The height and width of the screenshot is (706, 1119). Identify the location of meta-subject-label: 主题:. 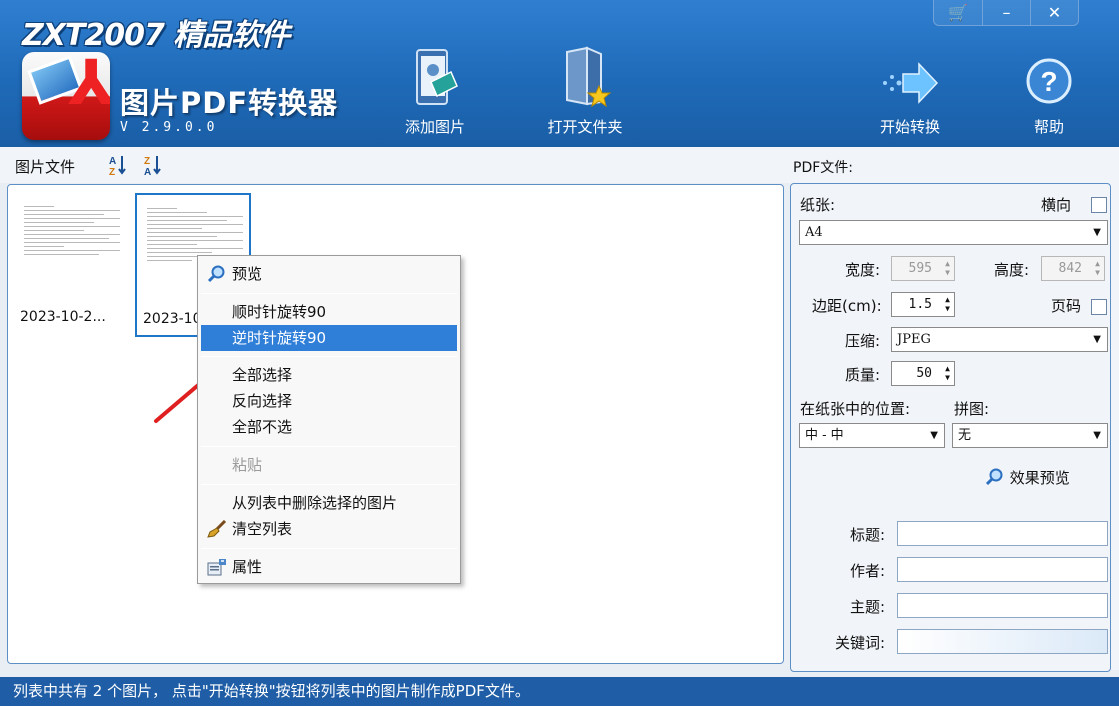
(868, 607).